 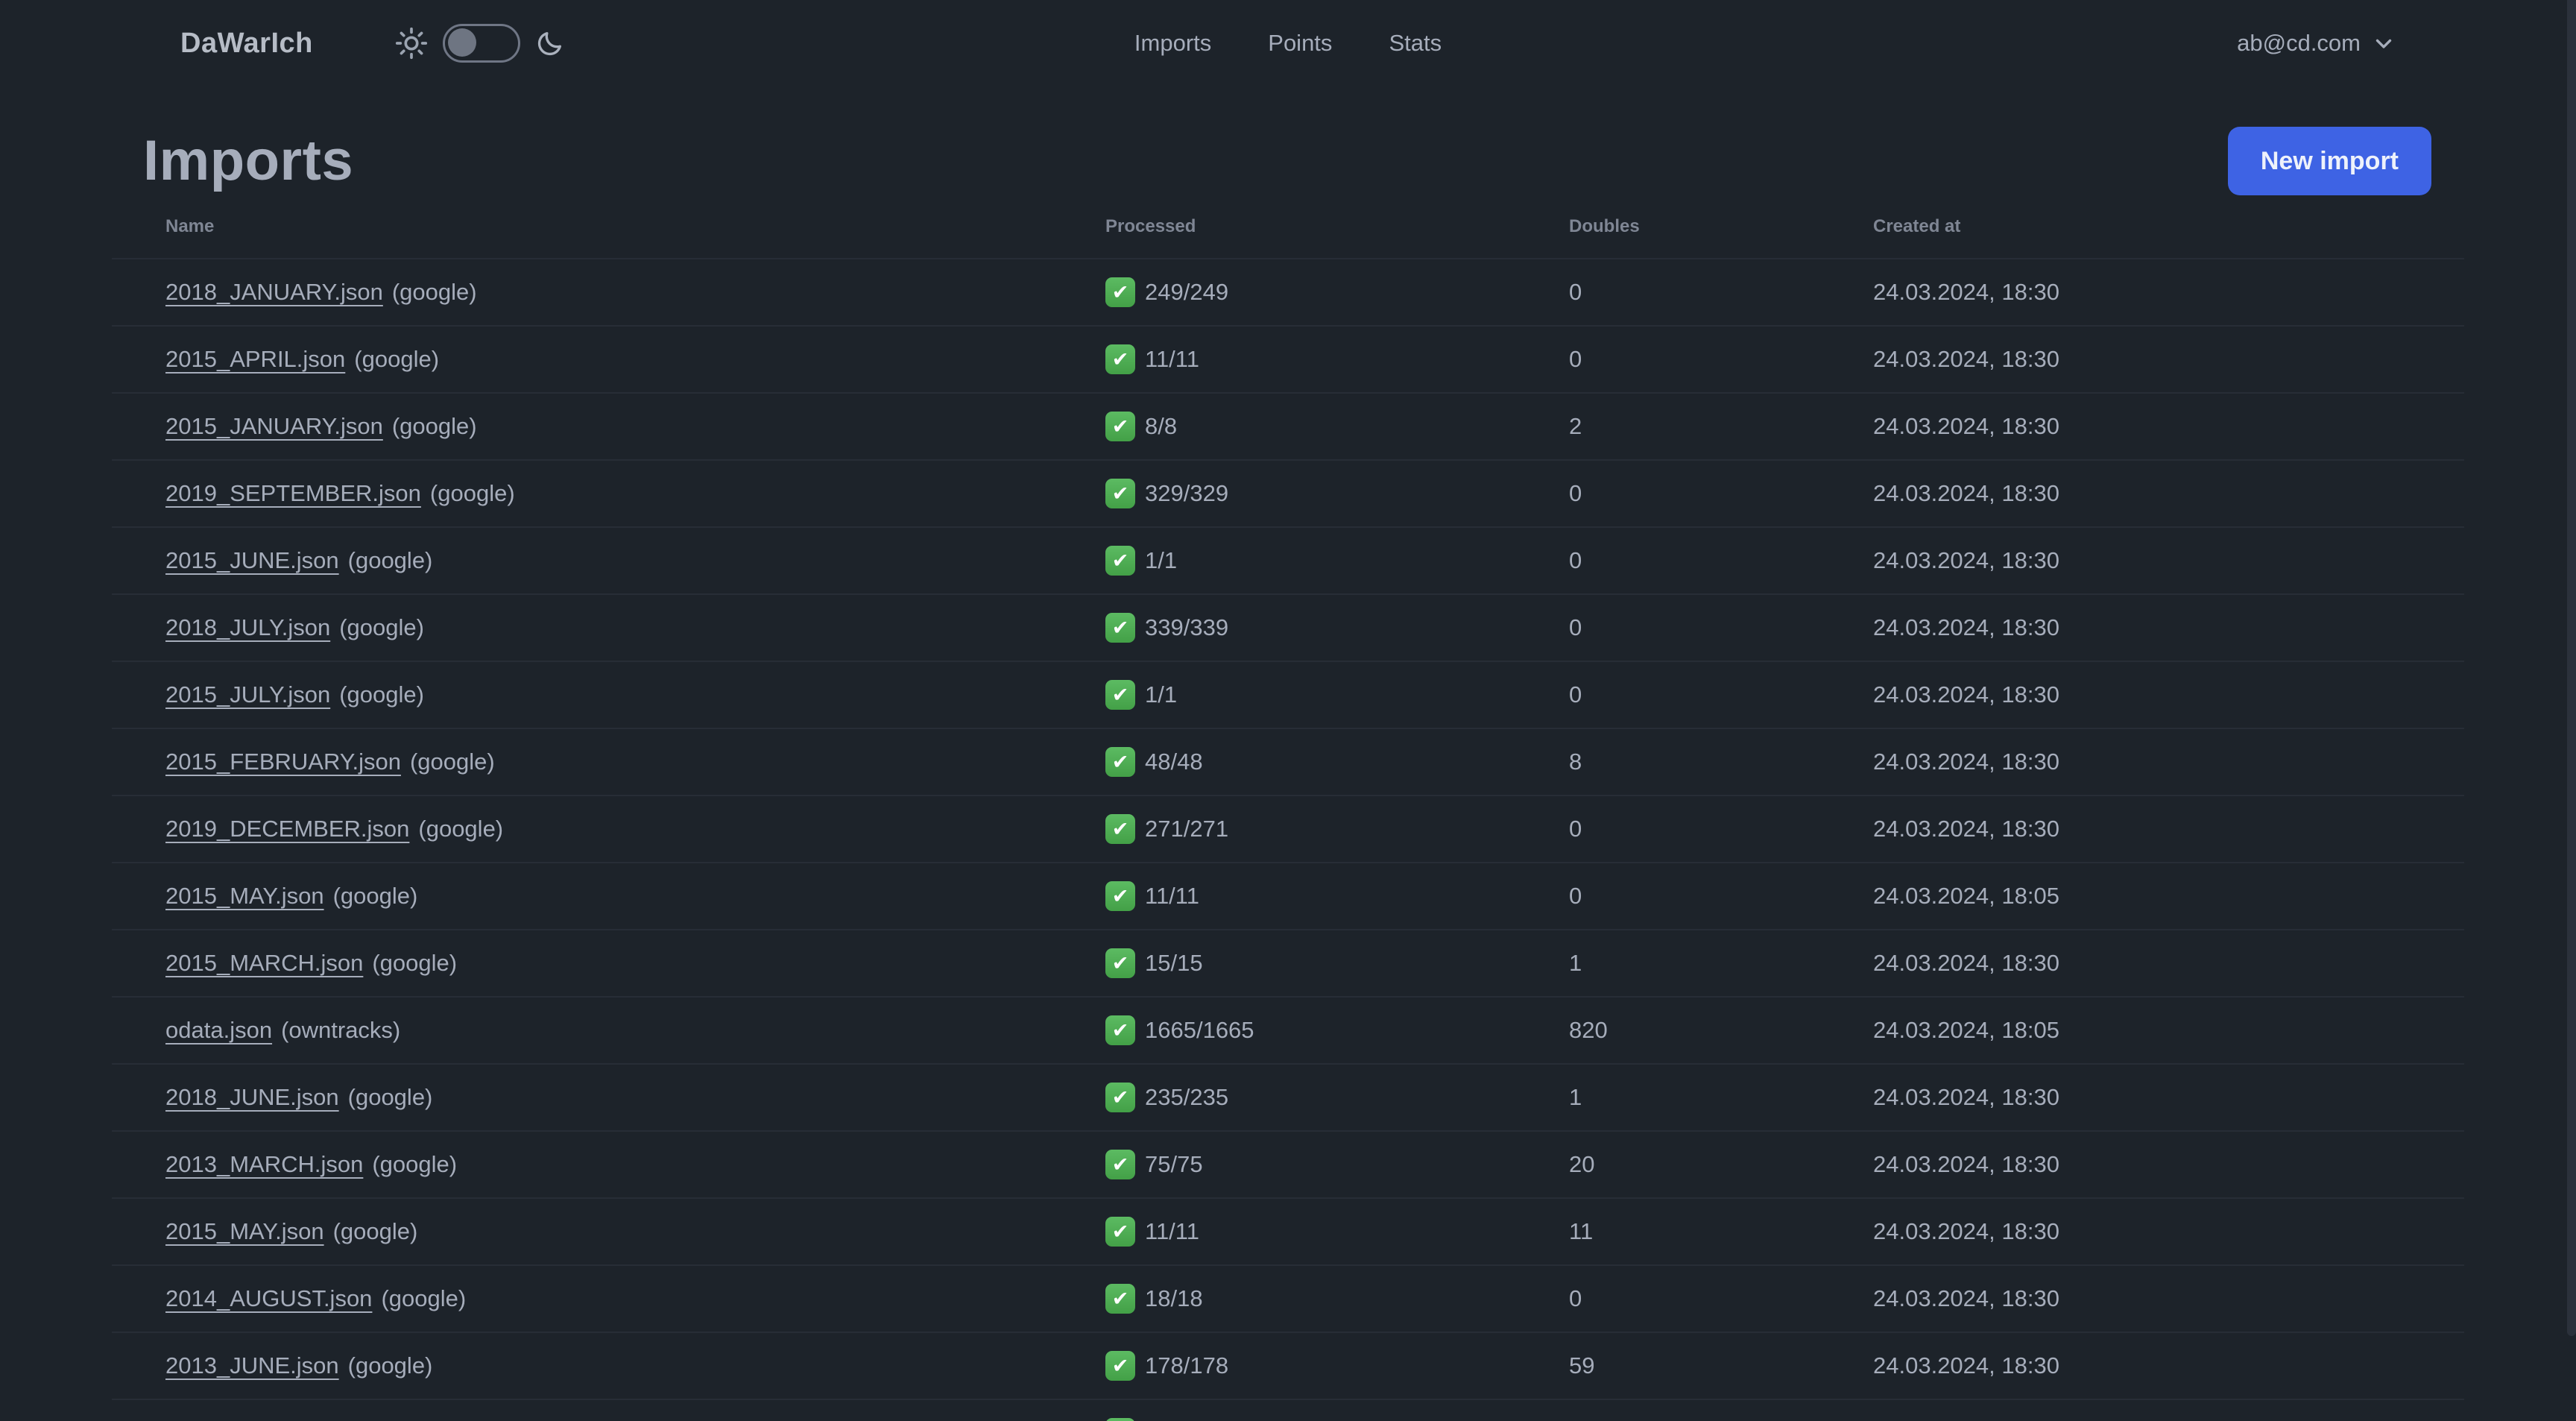 I want to click on doubles-count: 820, so click(x=1588, y=1030).